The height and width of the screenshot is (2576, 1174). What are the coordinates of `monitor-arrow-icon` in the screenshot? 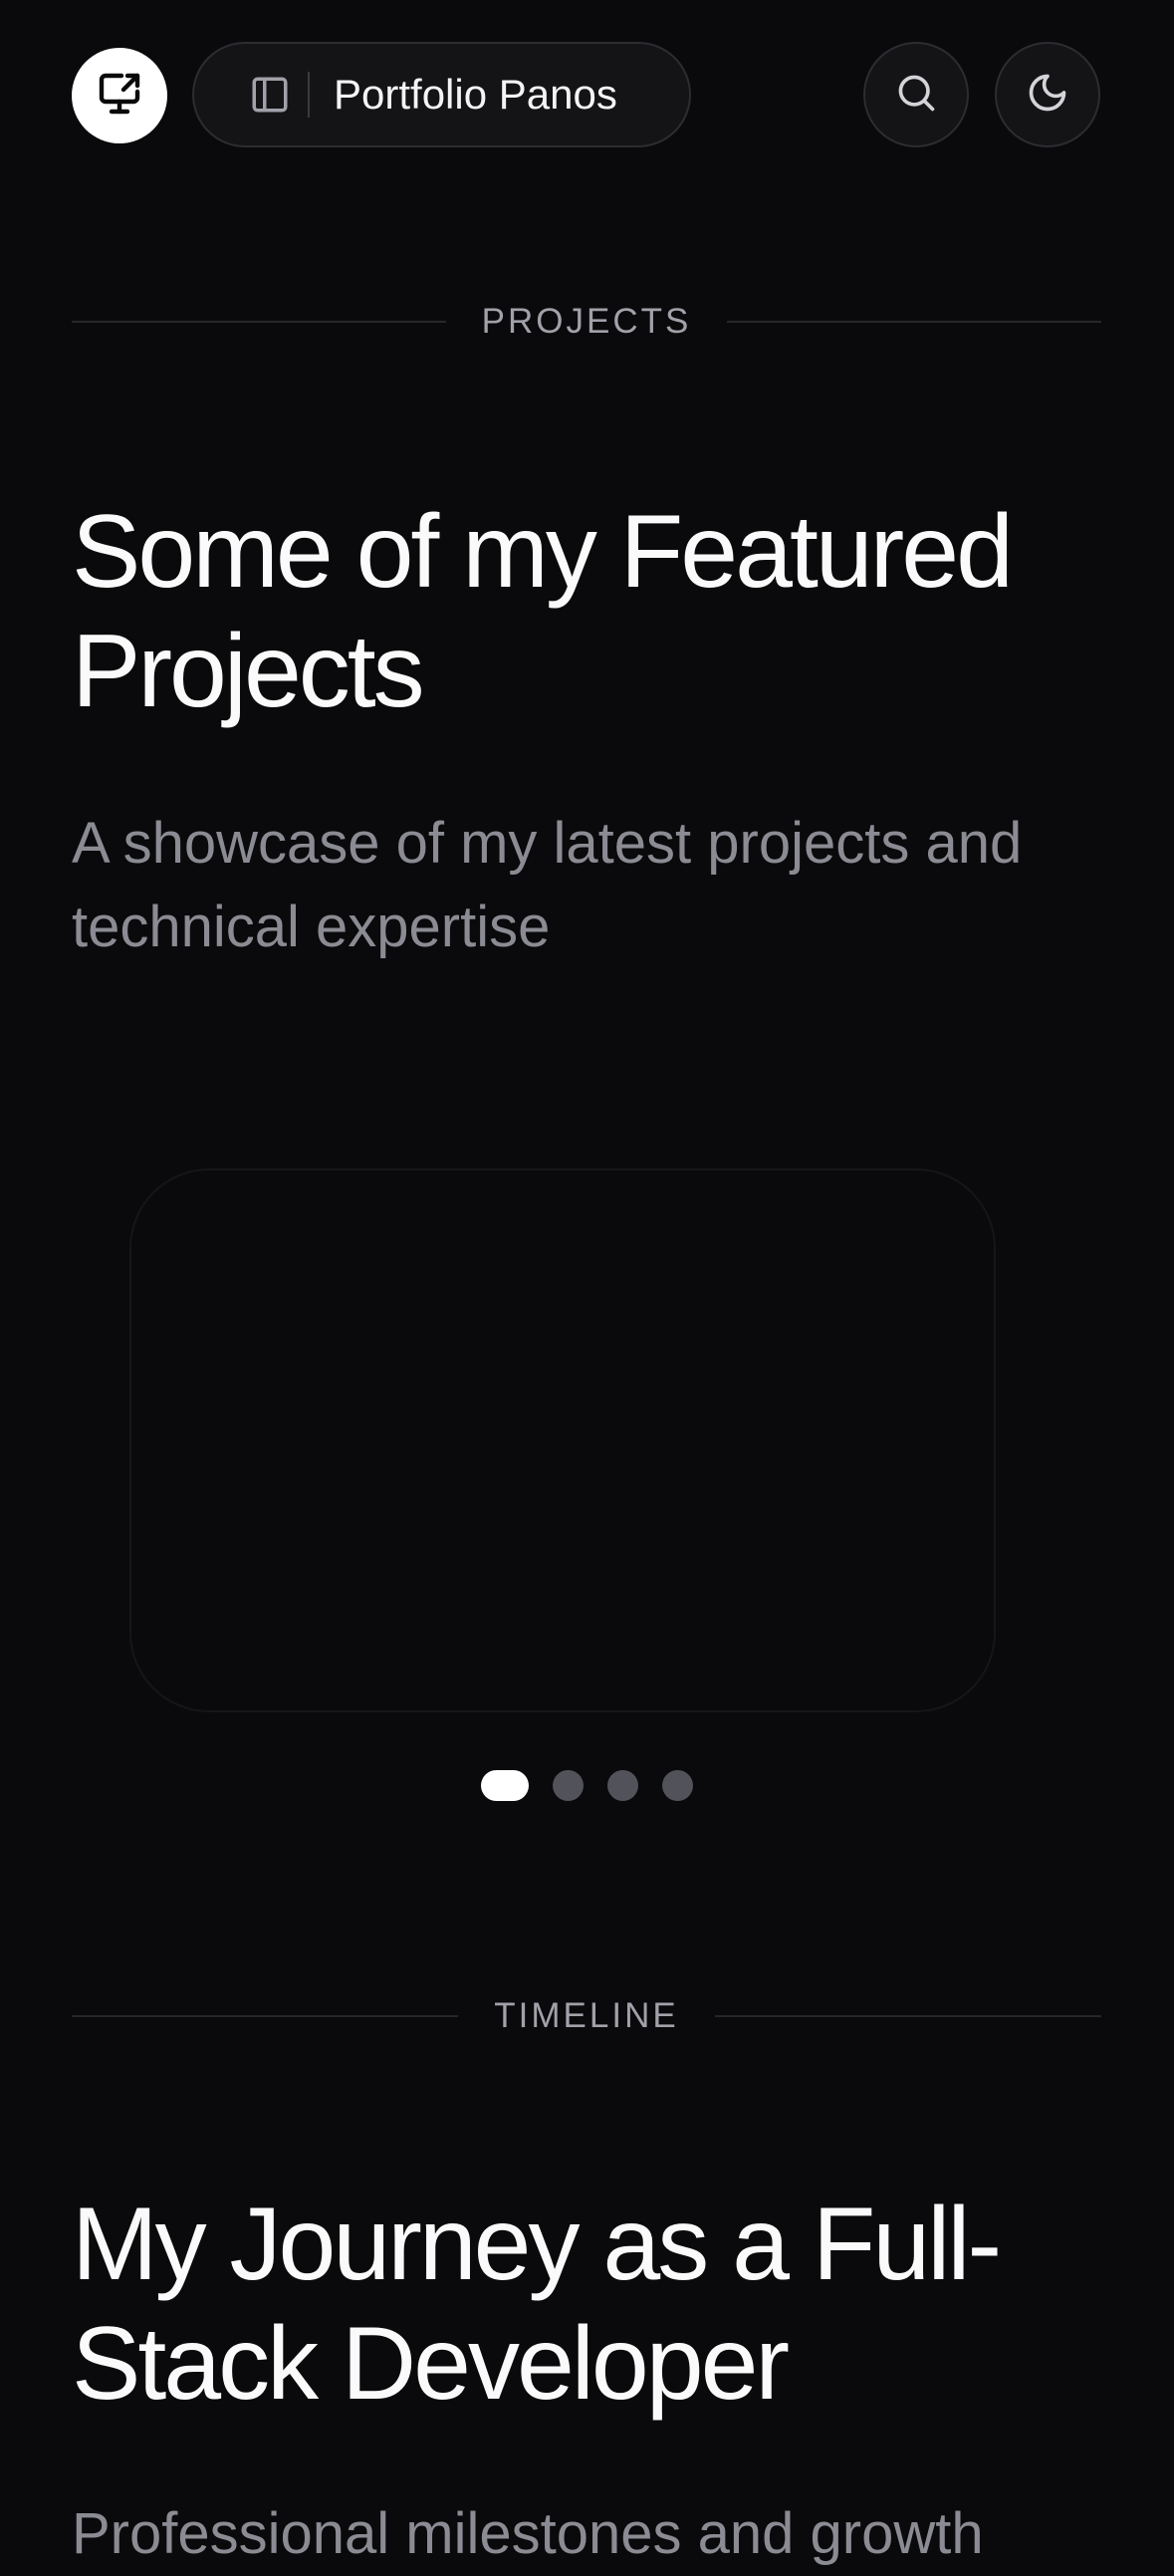 It's located at (119, 96).